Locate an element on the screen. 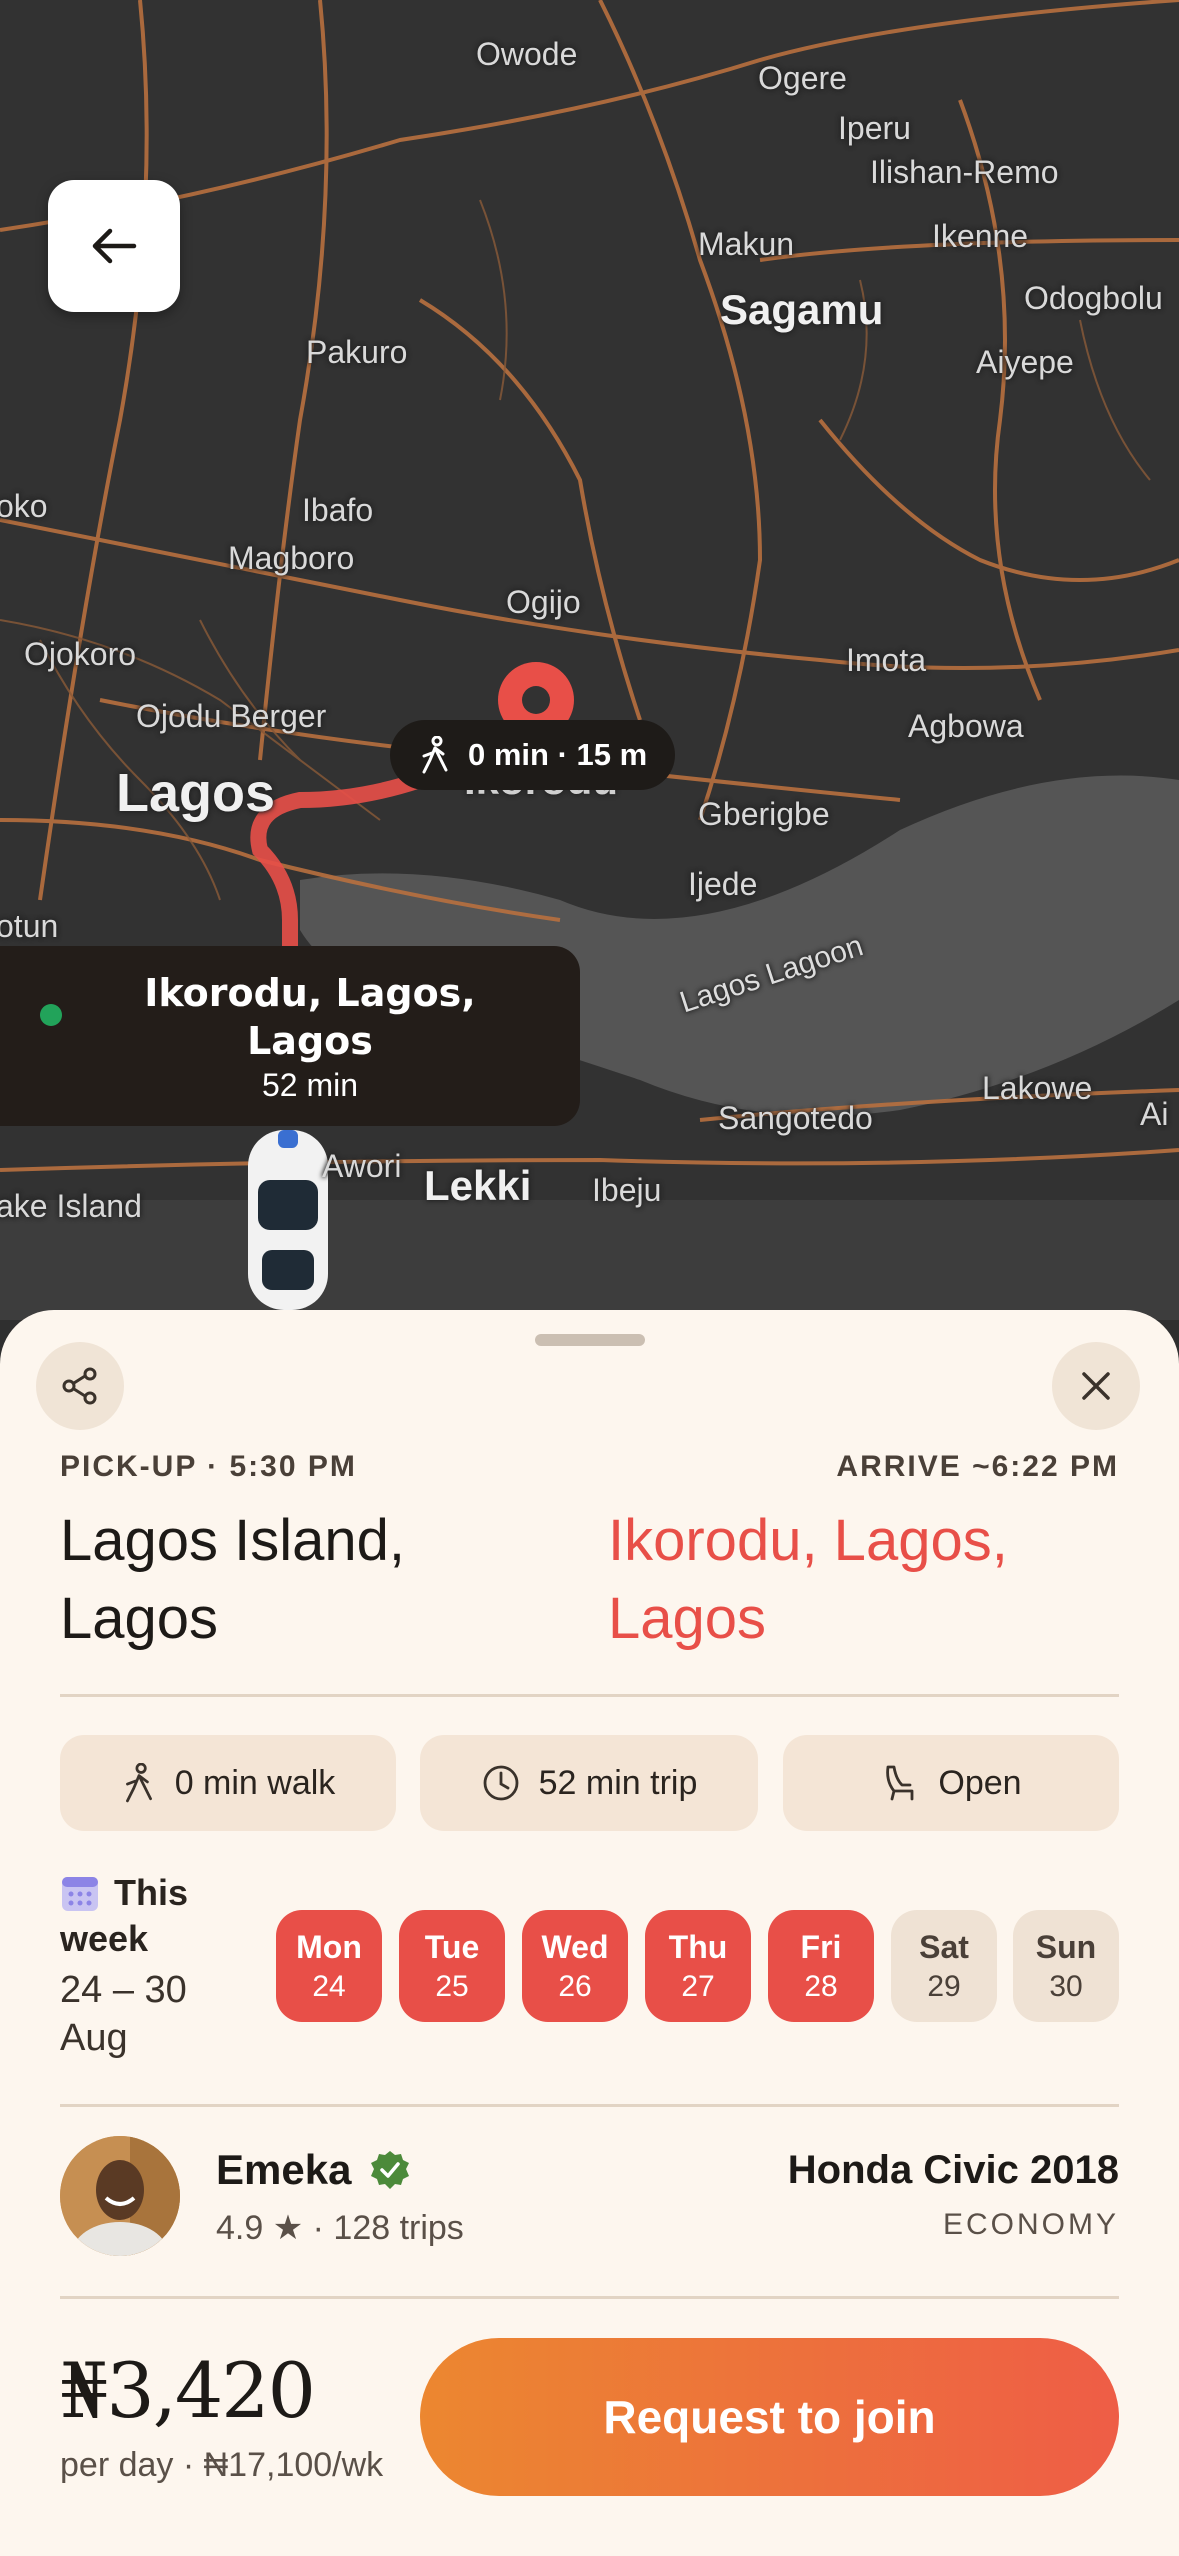 The image size is (1179, 2556). verified-badge-icon is located at coordinates (390, 2170).